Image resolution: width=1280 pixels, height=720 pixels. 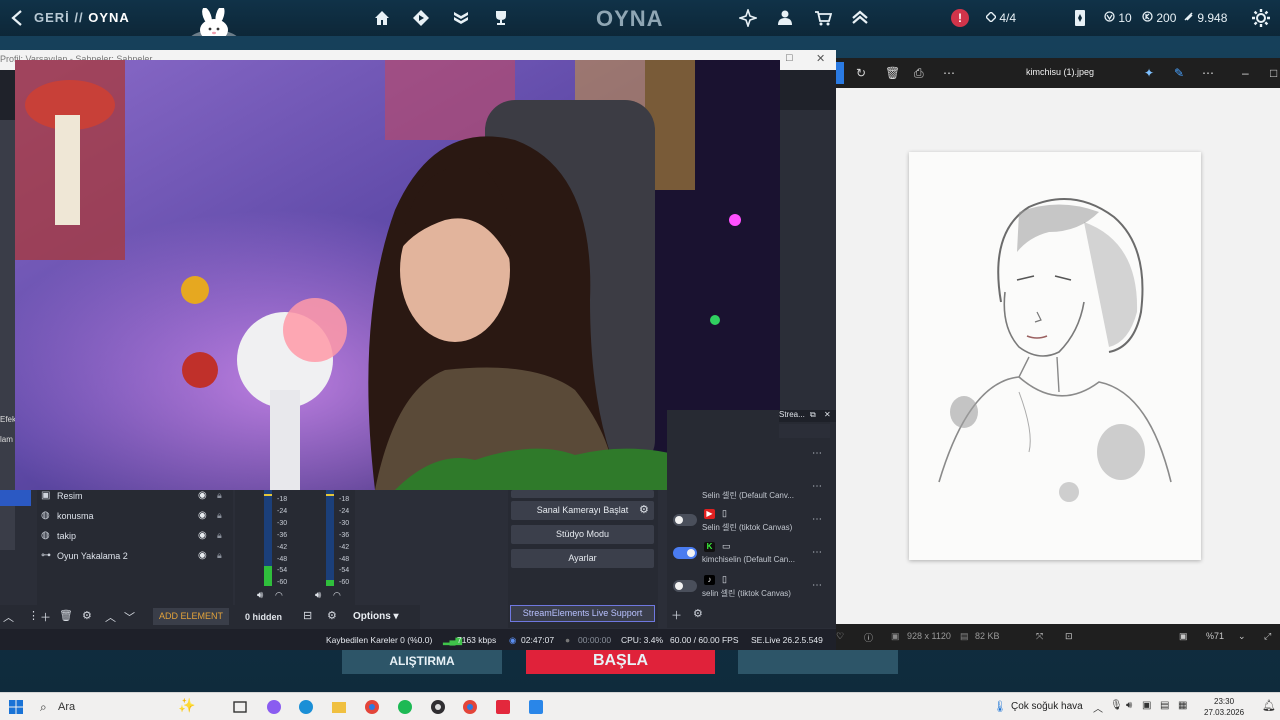 I want to click on copilot-icon: ✦, so click(x=1149, y=73).